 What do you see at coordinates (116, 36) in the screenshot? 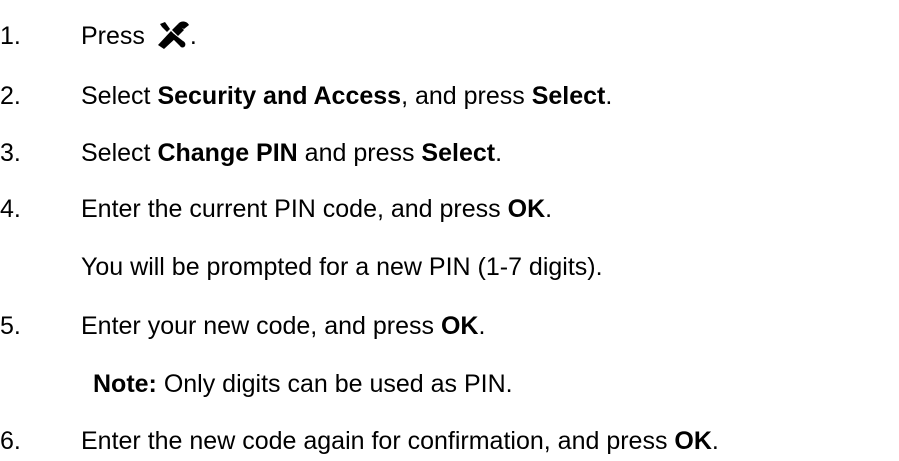
I see `step-text-pre: Press` at bounding box center [116, 36].